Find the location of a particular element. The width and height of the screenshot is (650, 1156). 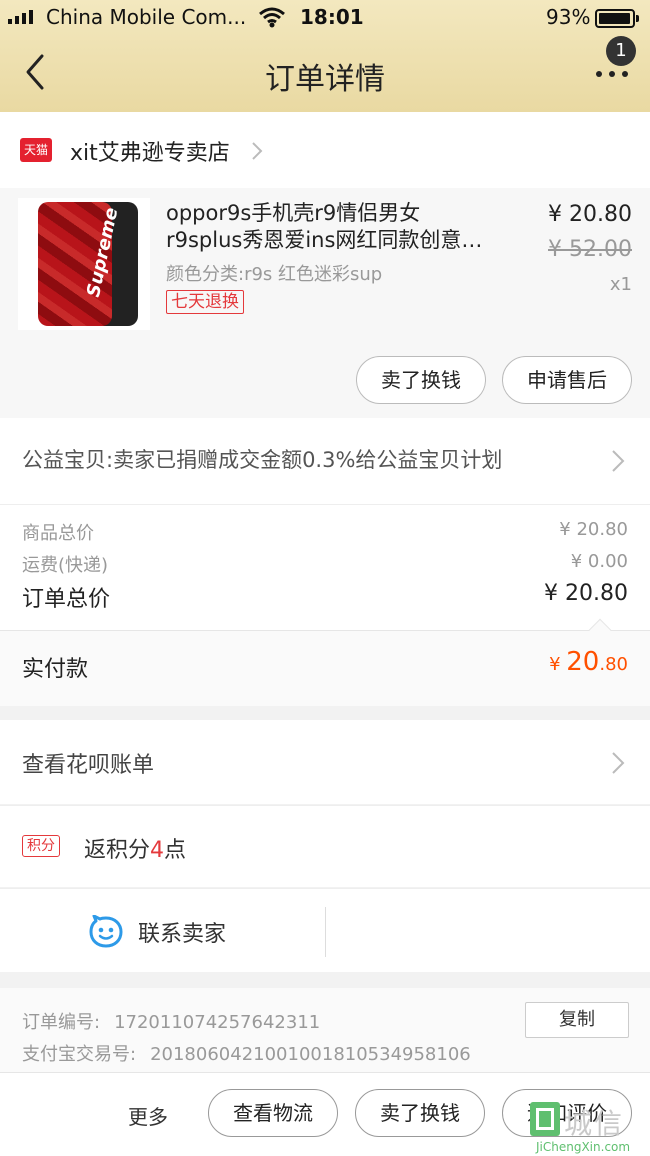

phone-case-image: Supreme is located at coordinates (88, 264).